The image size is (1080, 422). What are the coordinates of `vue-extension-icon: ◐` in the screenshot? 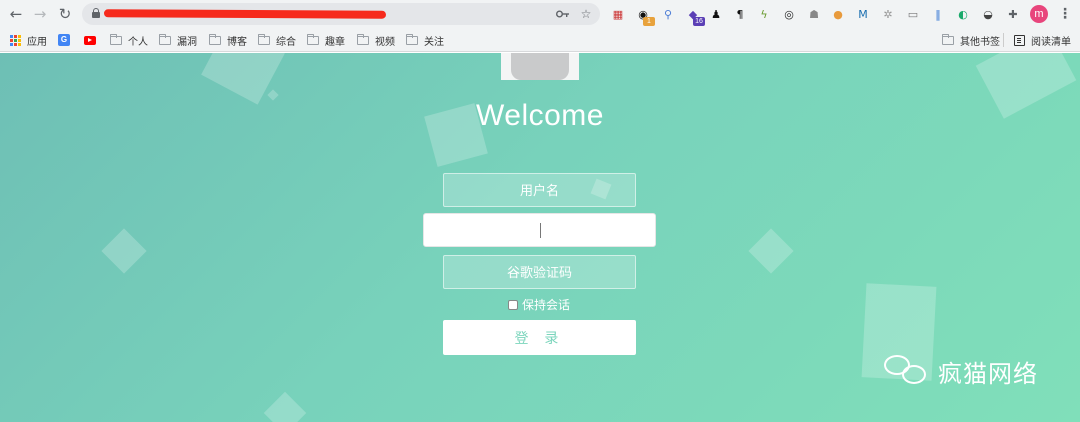 It's located at (963, 14).